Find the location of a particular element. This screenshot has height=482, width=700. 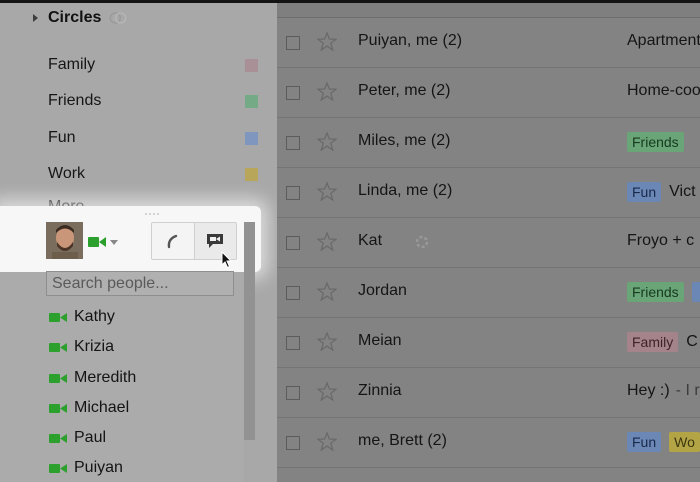

mail-subject: Family C is located at coordinates (662, 342).